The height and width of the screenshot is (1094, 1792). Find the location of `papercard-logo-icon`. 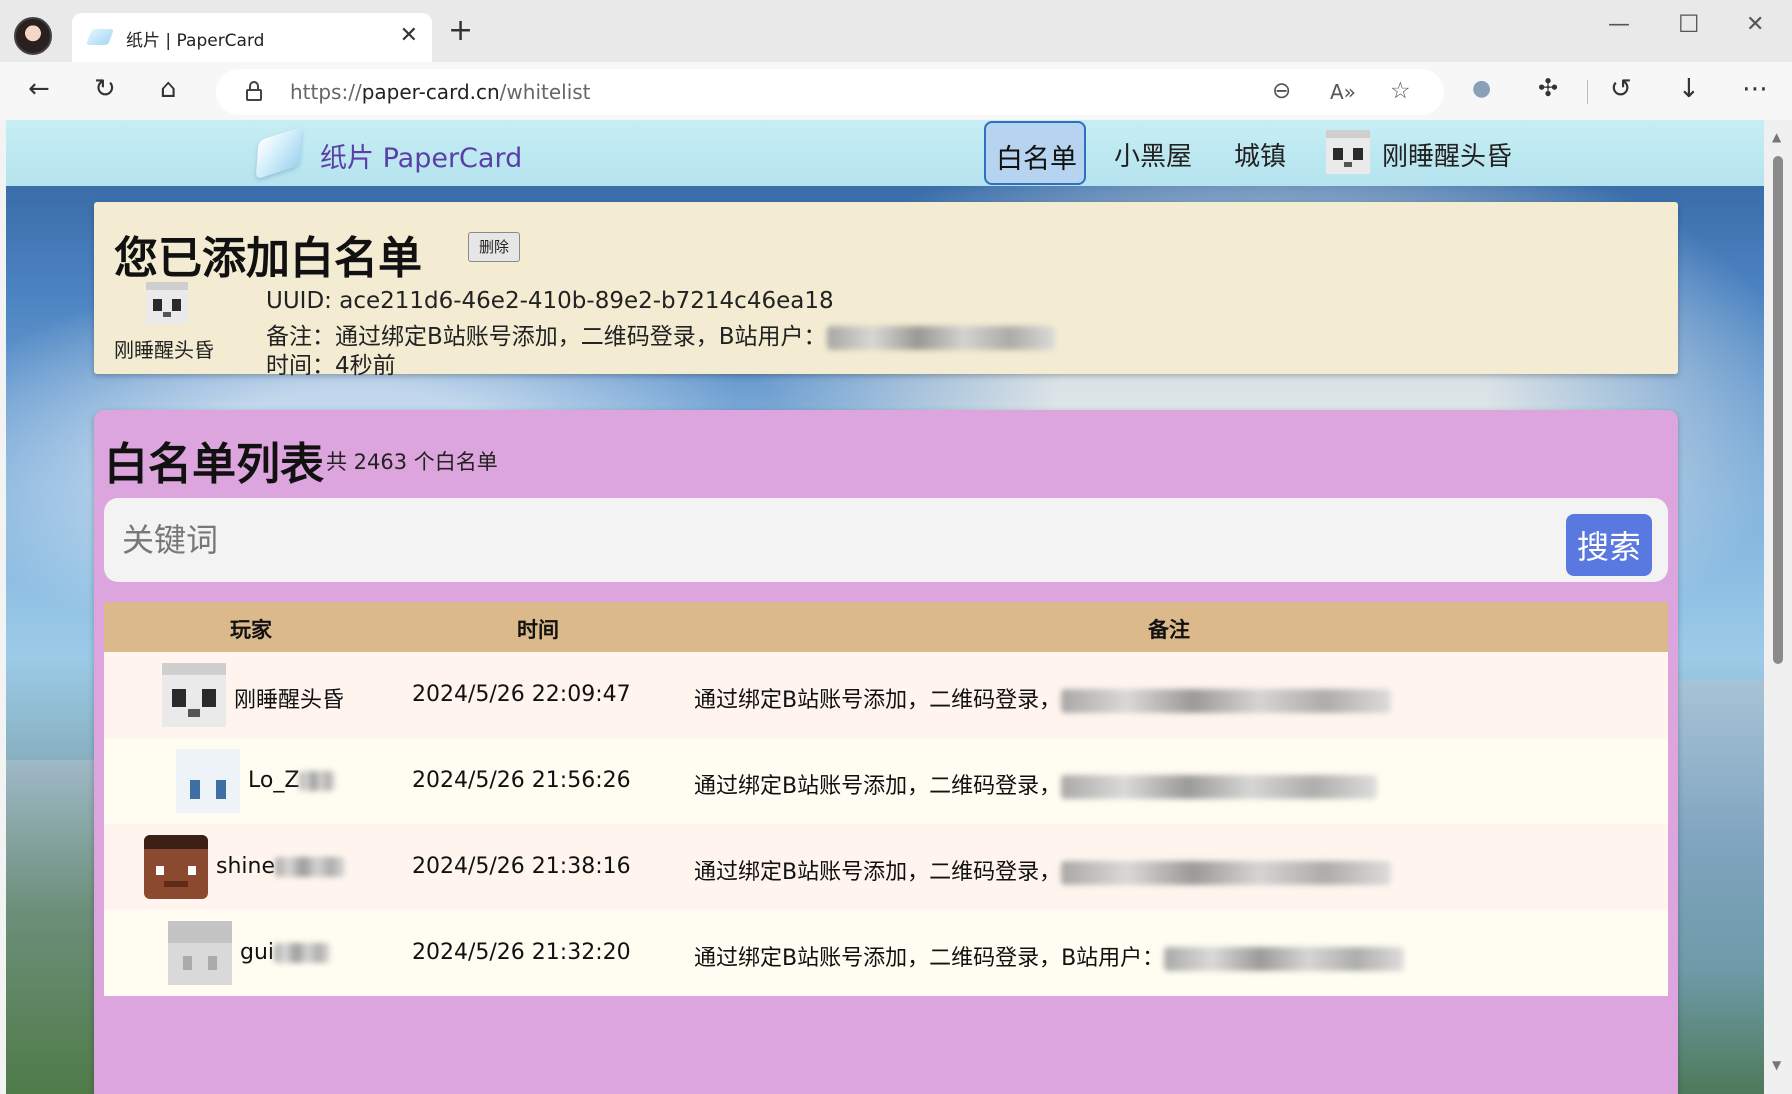

papercard-logo-icon is located at coordinates (280, 153).